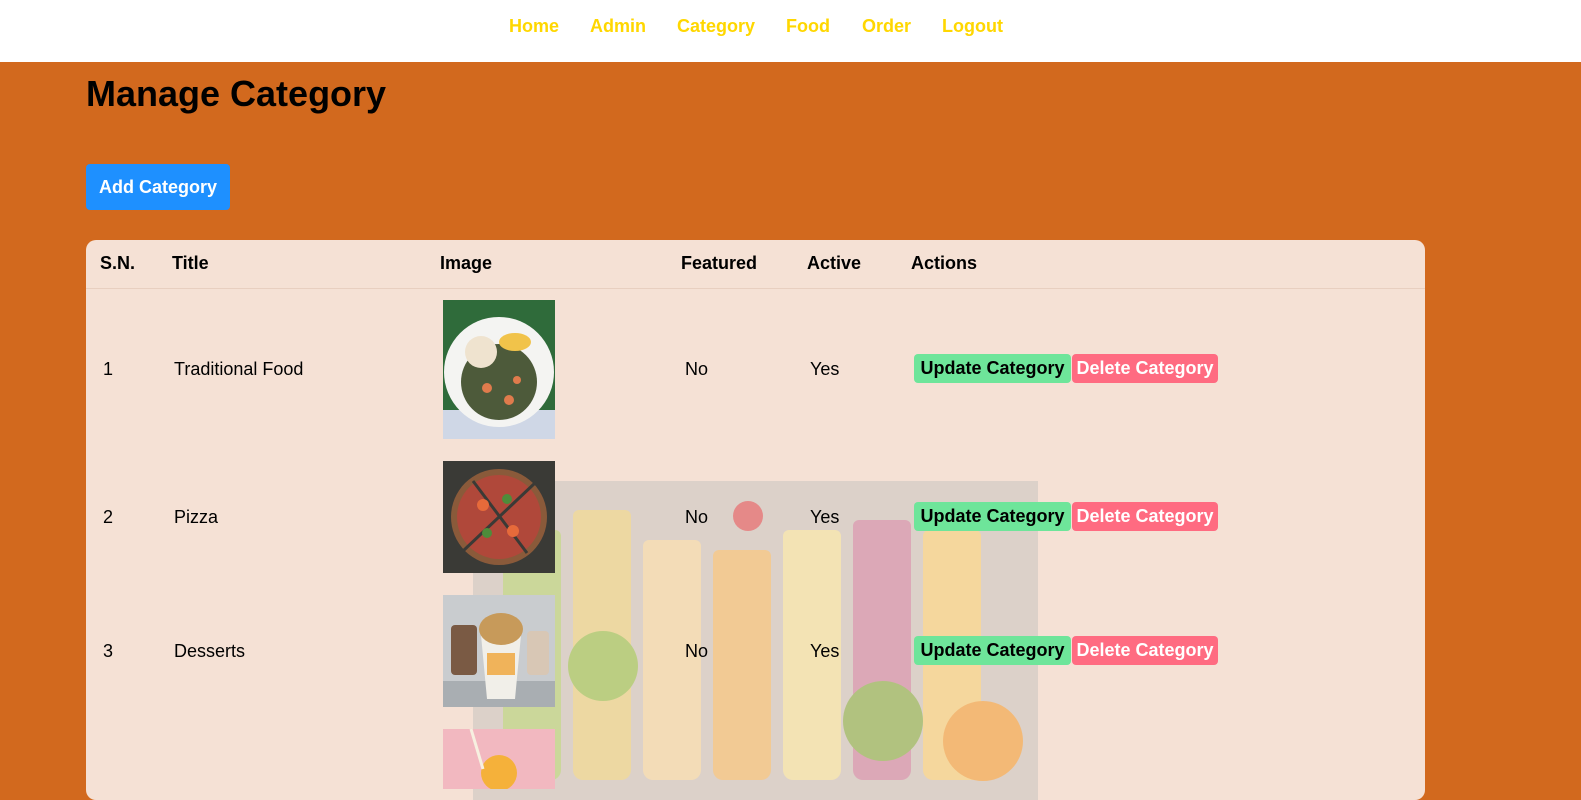  What do you see at coordinates (886, 26) in the screenshot?
I see `nav-link-order: Order` at bounding box center [886, 26].